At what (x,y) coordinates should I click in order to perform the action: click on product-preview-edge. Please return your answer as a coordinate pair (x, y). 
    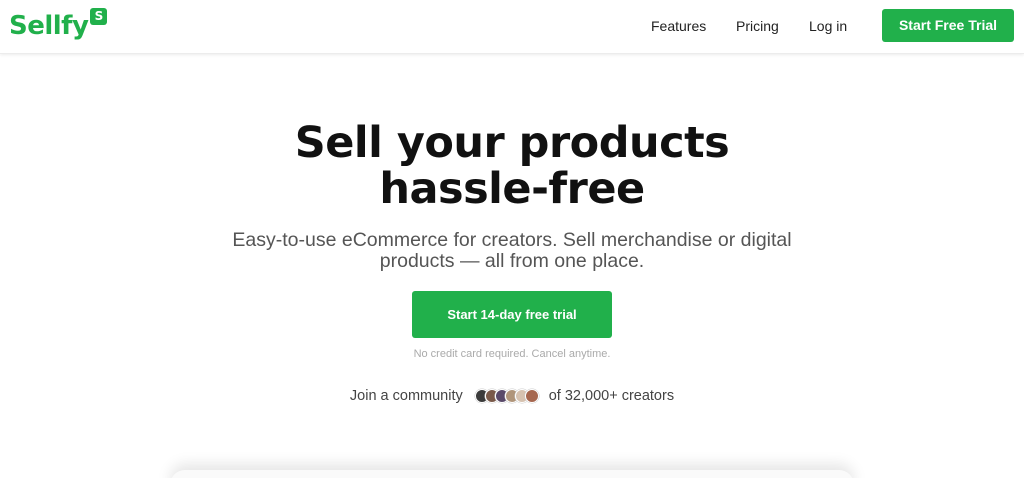
    Looking at the image, I should click on (512, 474).